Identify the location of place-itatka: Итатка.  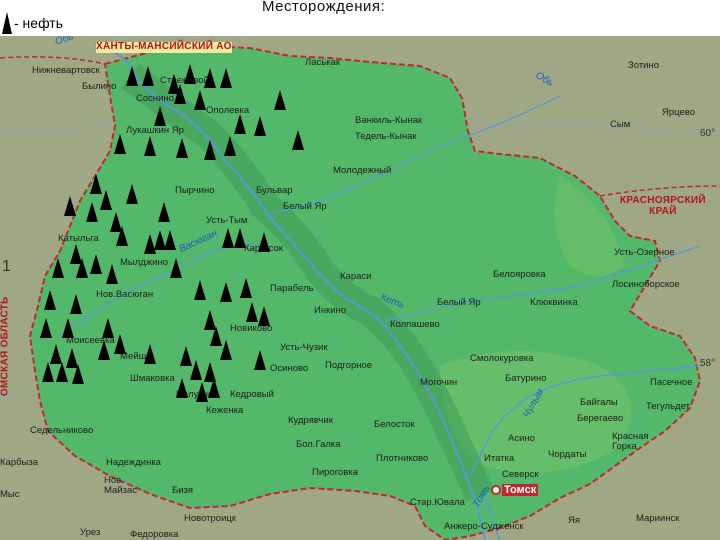
(499, 458).